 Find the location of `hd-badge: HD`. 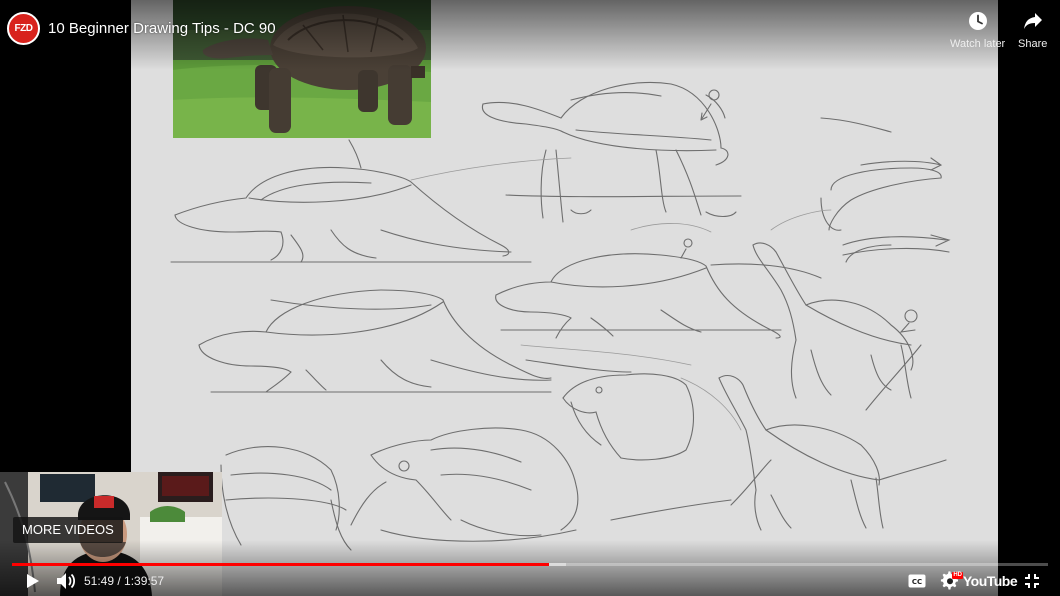

hd-badge: HD is located at coordinates (957, 575).